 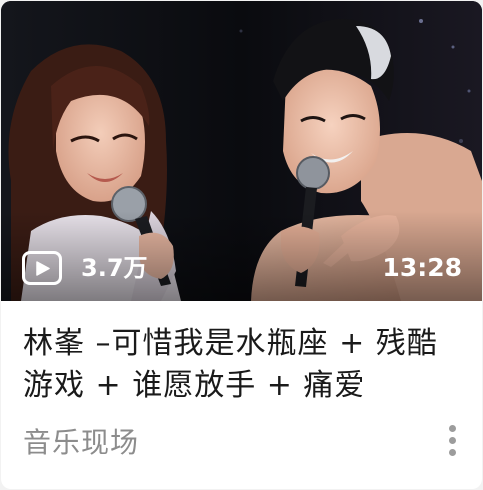 What do you see at coordinates (114, 268) in the screenshot?
I see `view-count: 3.7万` at bounding box center [114, 268].